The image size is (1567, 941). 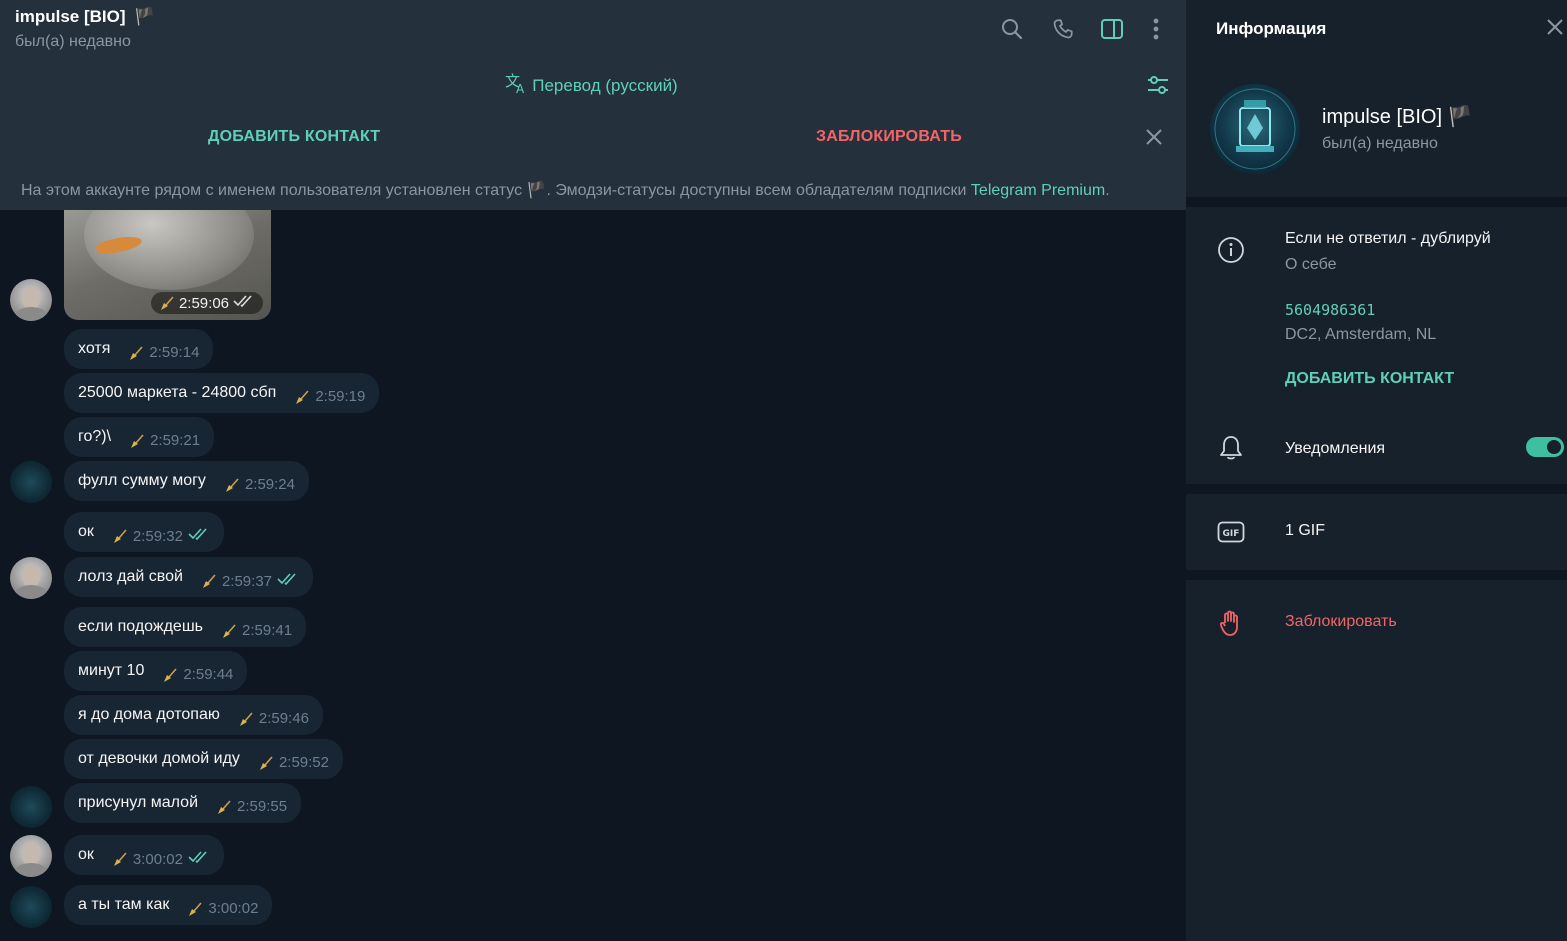 I want to click on phone-icon, so click(x=1063, y=29).